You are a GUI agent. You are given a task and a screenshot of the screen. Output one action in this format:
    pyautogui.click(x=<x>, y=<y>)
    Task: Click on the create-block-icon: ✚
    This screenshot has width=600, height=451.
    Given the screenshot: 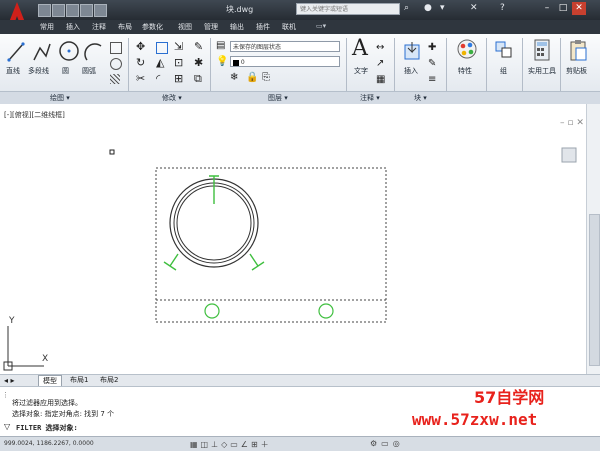 What is the action you would take?
    pyautogui.click(x=433, y=47)
    